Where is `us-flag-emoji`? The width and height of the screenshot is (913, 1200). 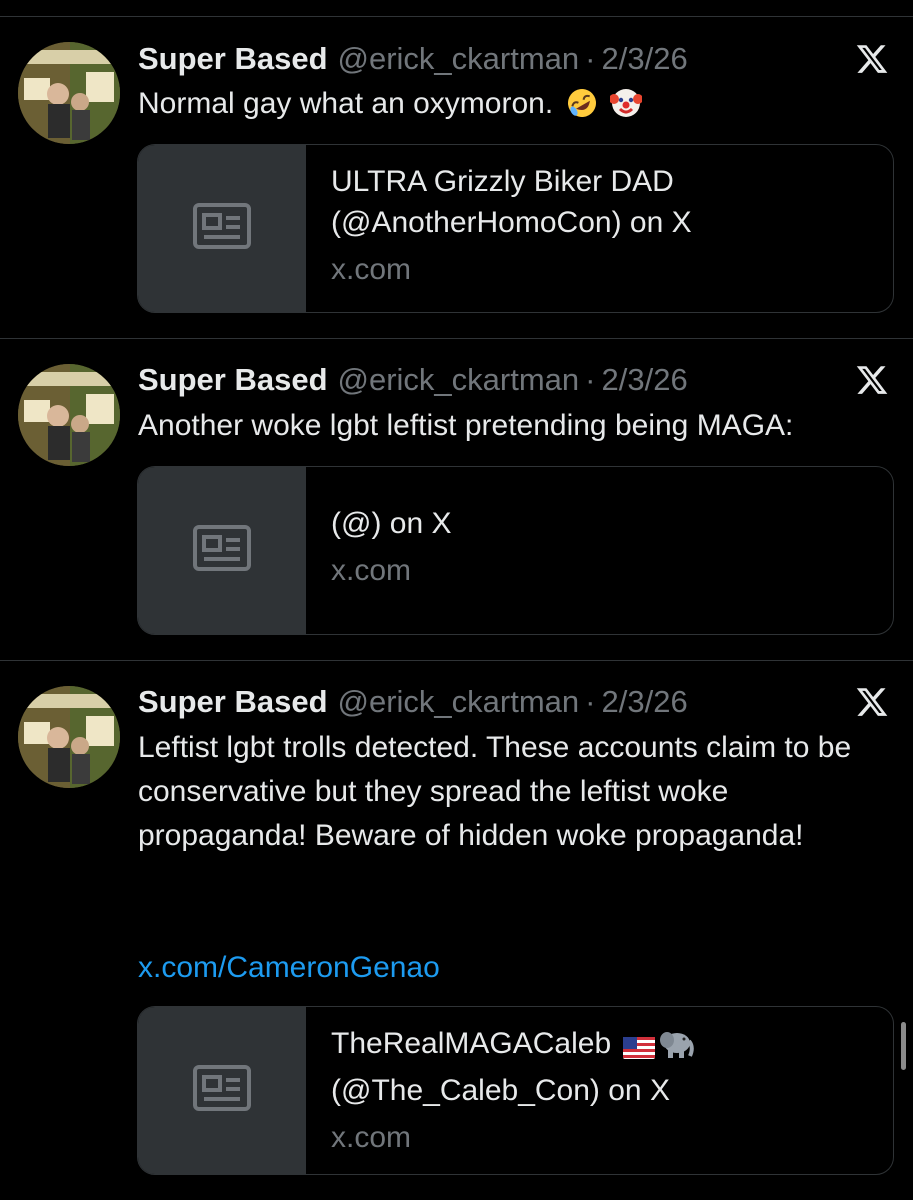
us-flag-emoji is located at coordinates (639, 1049).